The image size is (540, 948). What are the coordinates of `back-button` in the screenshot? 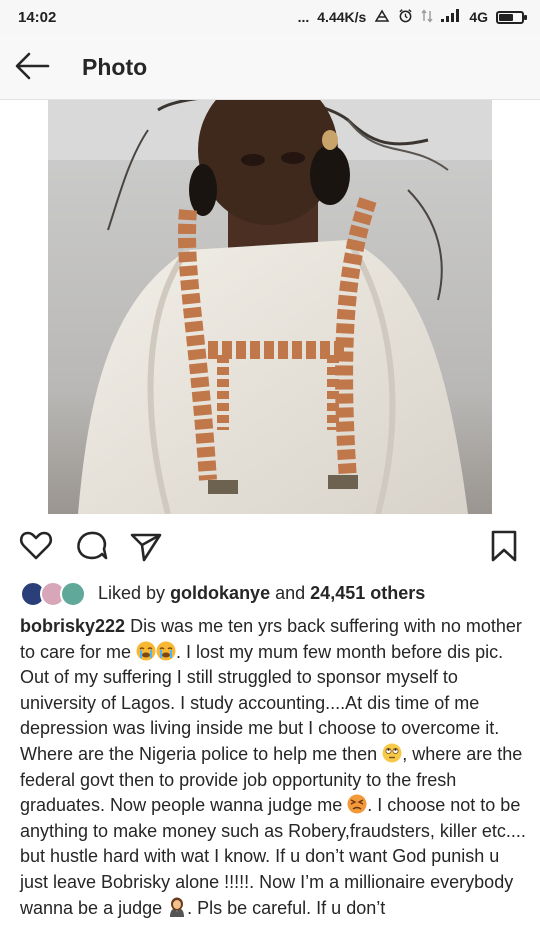 It's located at (32, 66).